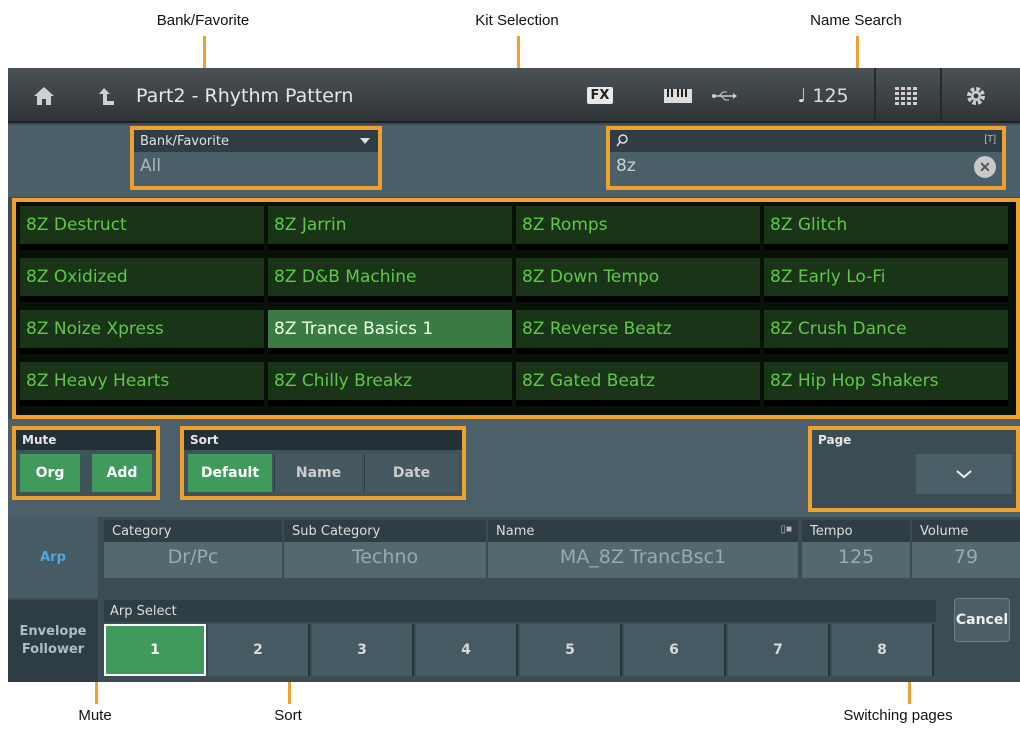 This screenshot has width=1020, height=731. What do you see at coordinates (571, 650) in the screenshot?
I see `arp-select-button-5: 5` at bounding box center [571, 650].